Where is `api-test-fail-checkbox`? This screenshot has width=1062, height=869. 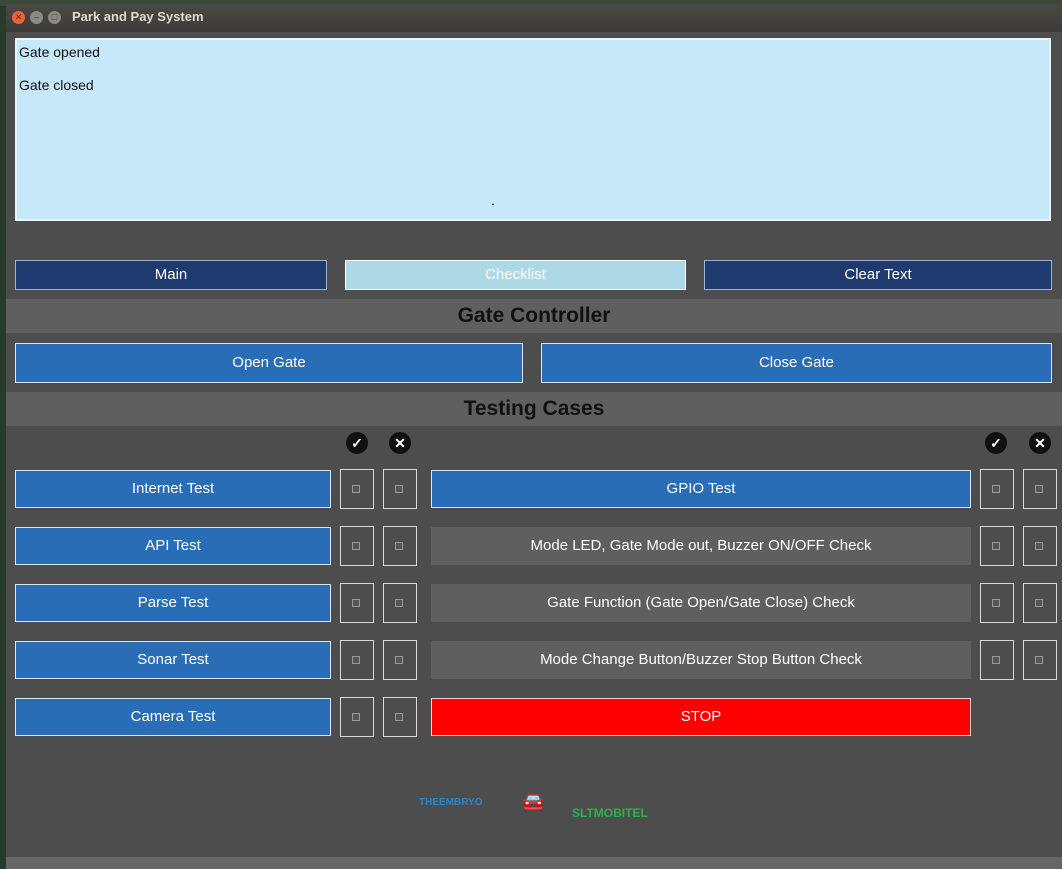 api-test-fail-checkbox is located at coordinates (400, 546).